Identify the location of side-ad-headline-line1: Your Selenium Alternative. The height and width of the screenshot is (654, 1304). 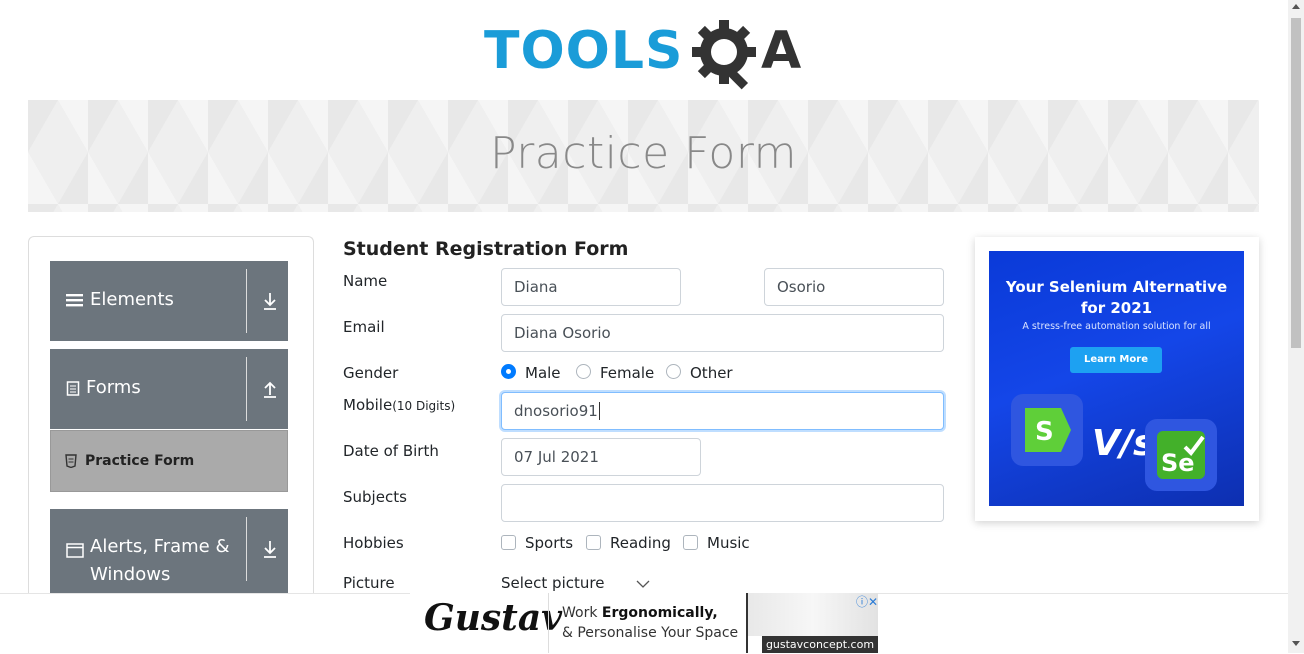
(1116, 287).